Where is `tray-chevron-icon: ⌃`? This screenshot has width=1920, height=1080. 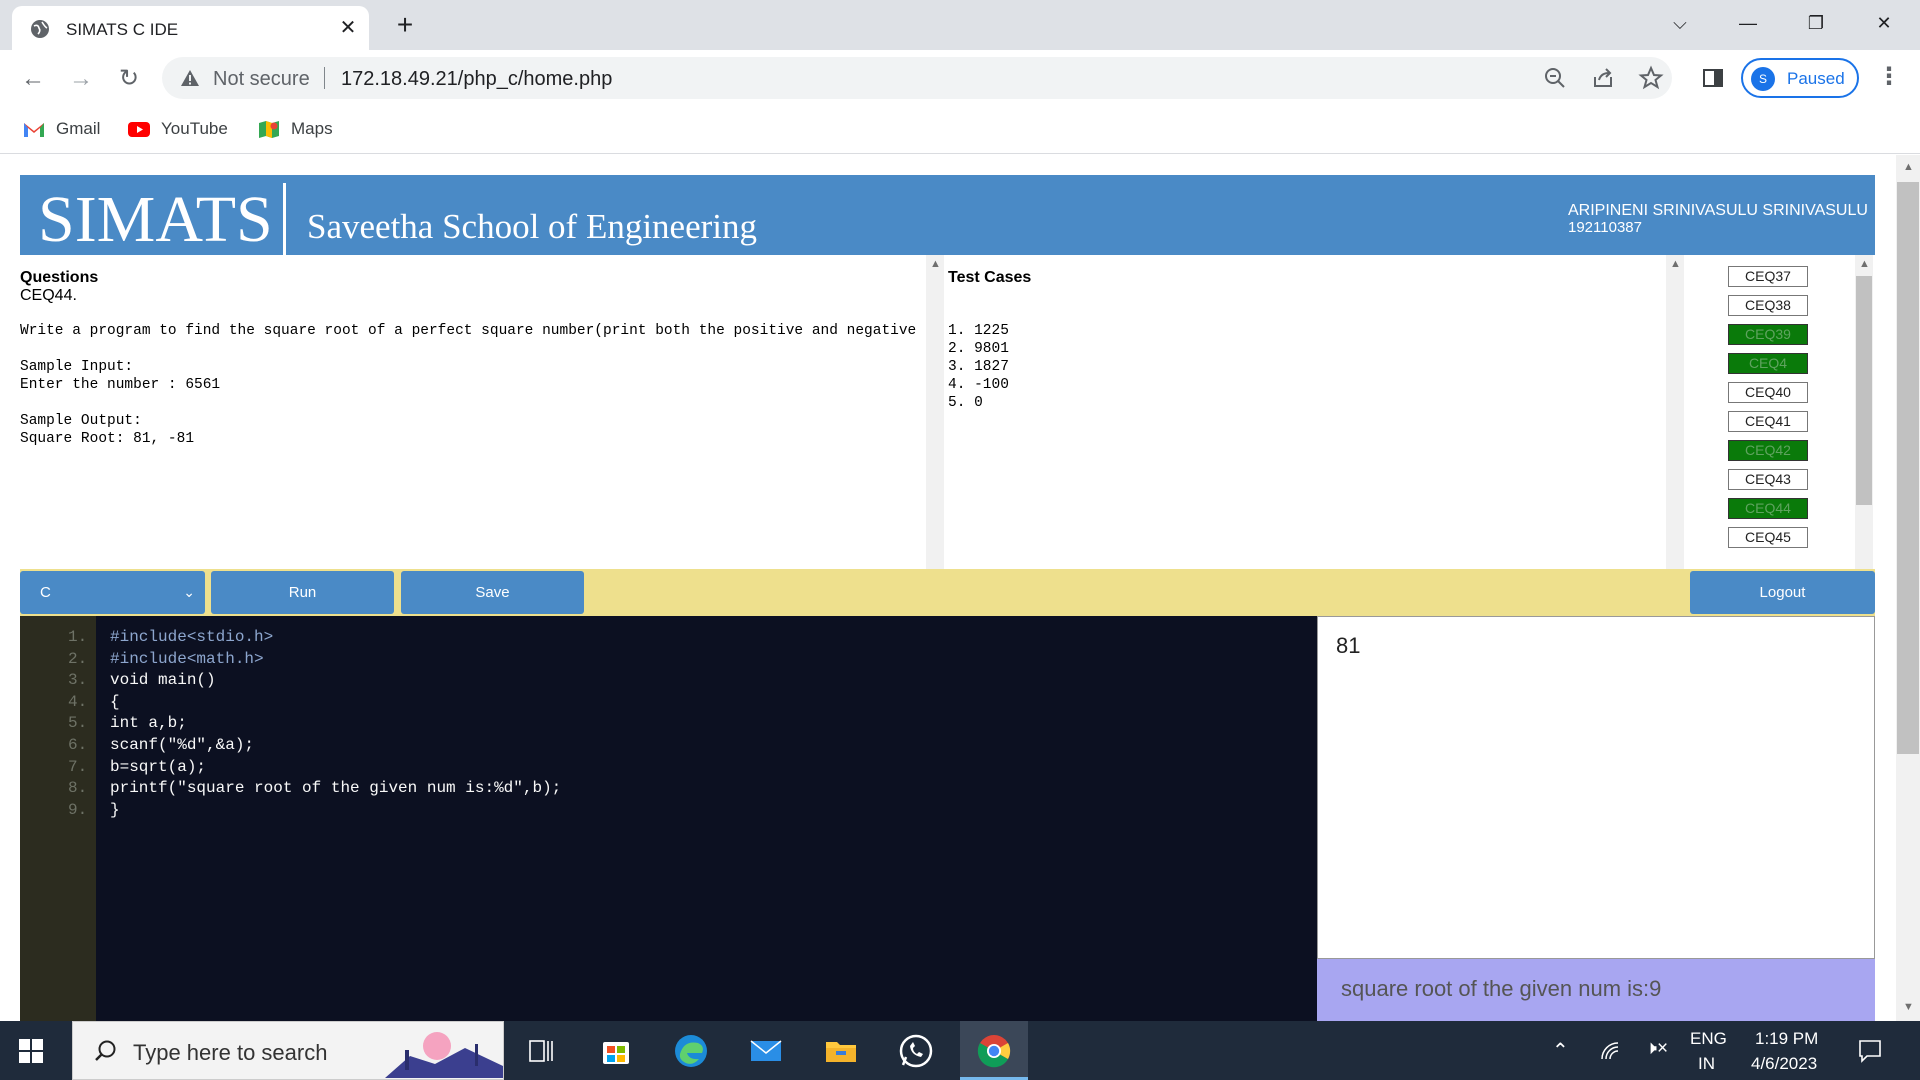
tray-chevron-icon: ⌃ is located at coordinates (1560, 1050).